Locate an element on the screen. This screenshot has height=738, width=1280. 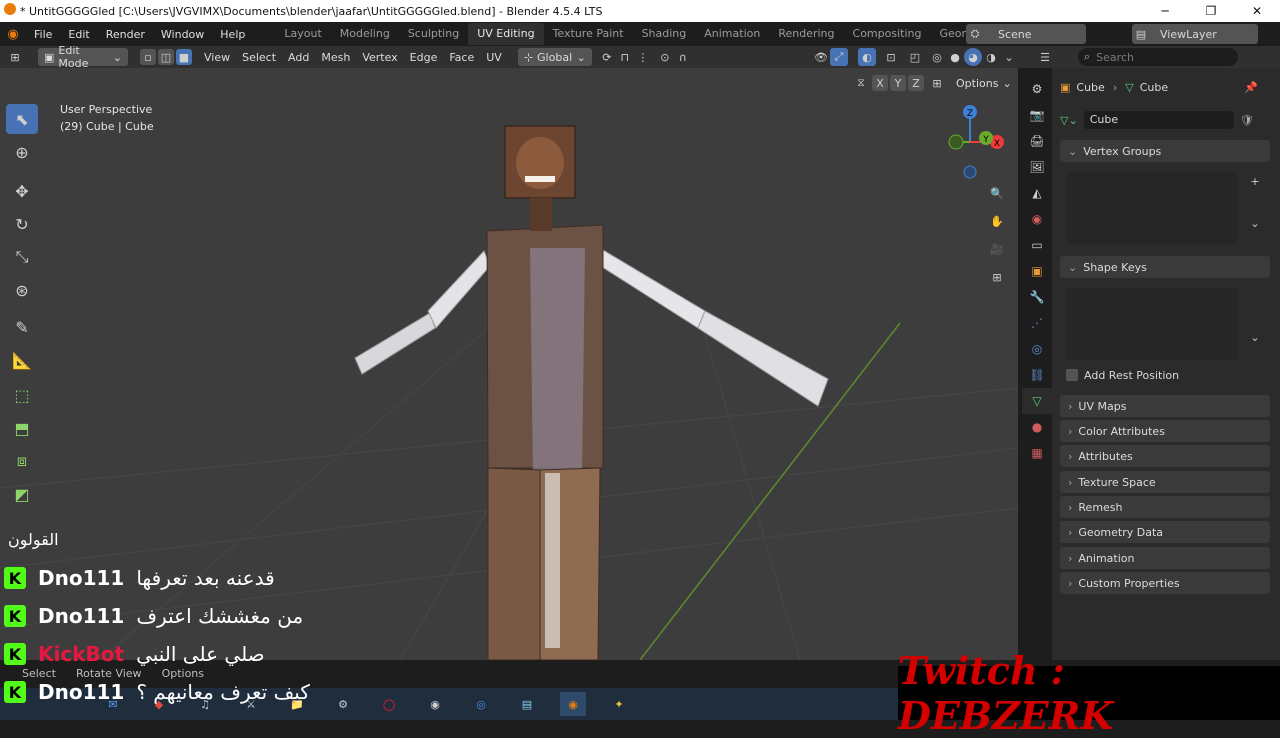
camera-view-icon: 🎥 is located at coordinates (997, 249).